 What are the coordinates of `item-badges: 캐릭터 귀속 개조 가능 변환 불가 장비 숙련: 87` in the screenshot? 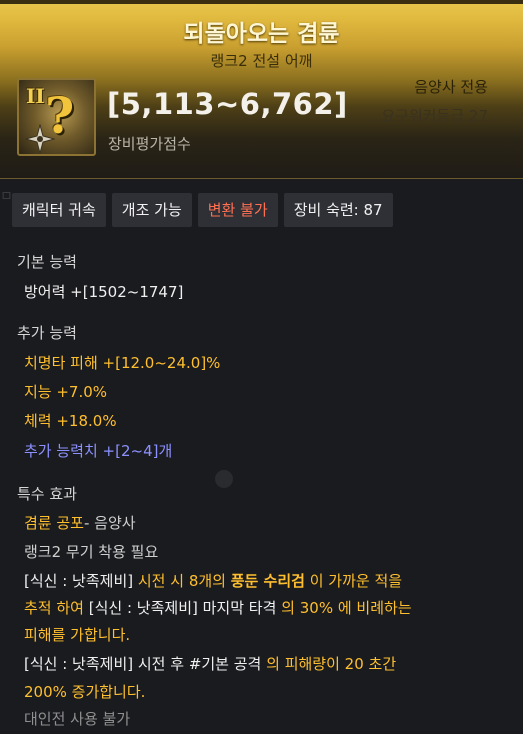 It's located at (202, 210).